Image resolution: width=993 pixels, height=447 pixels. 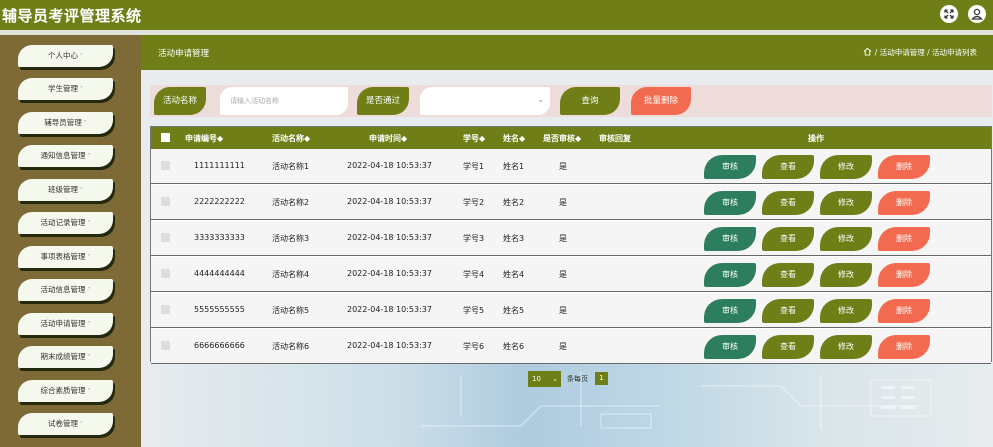 I want to click on sidebar-item-label: 个人中心, so click(x=63, y=55).